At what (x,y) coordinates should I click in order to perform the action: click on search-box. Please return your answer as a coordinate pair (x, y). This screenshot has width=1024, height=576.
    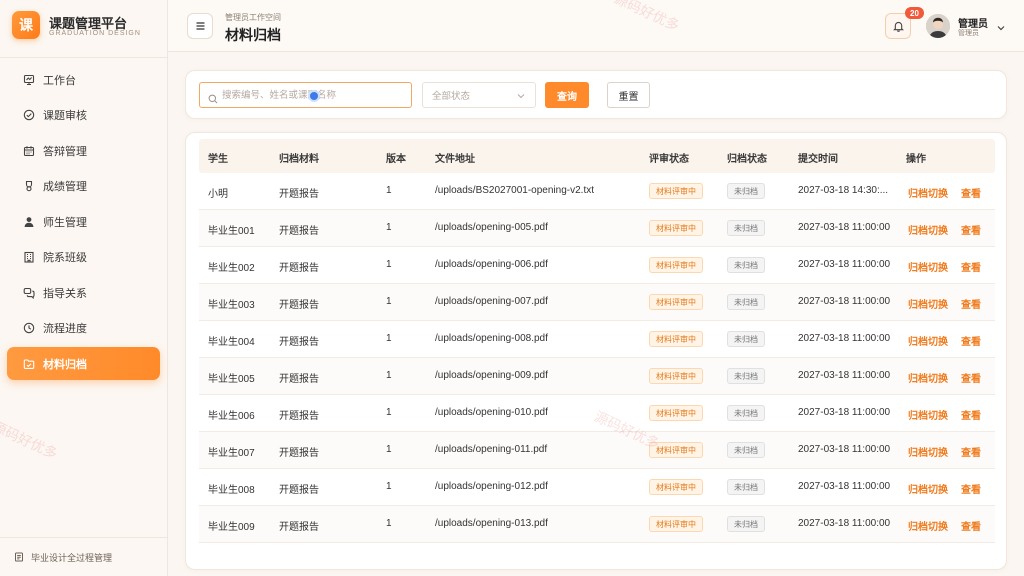
    Looking at the image, I should click on (305, 95).